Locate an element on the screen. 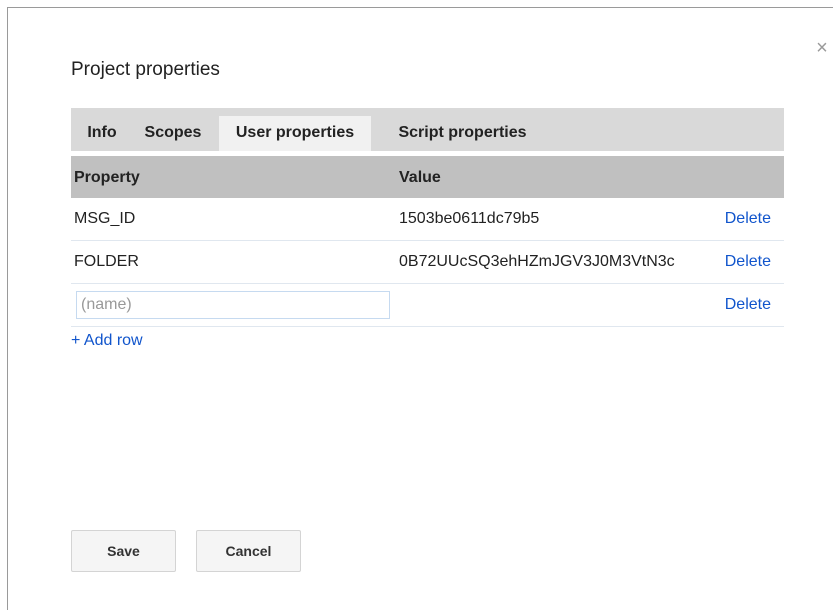  tab-user-properties: User properties is located at coordinates (295, 133).